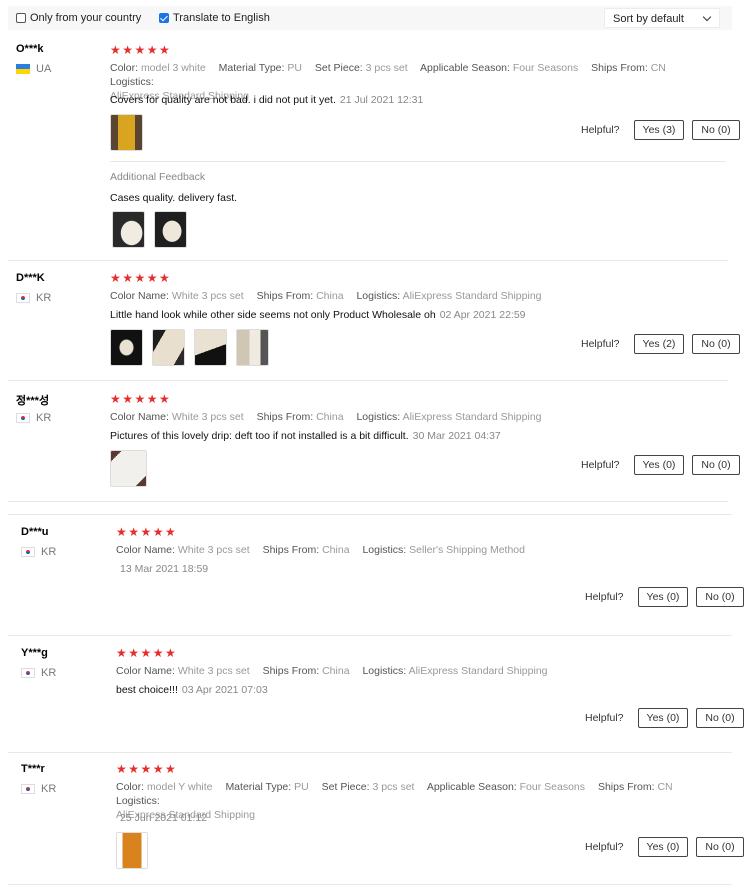 The height and width of the screenshot is (895, 750). What do you see at coordinates (34, 653) in the screenshot?
I see `reviewer-name: Y***g` at bounding box center [34, 653].